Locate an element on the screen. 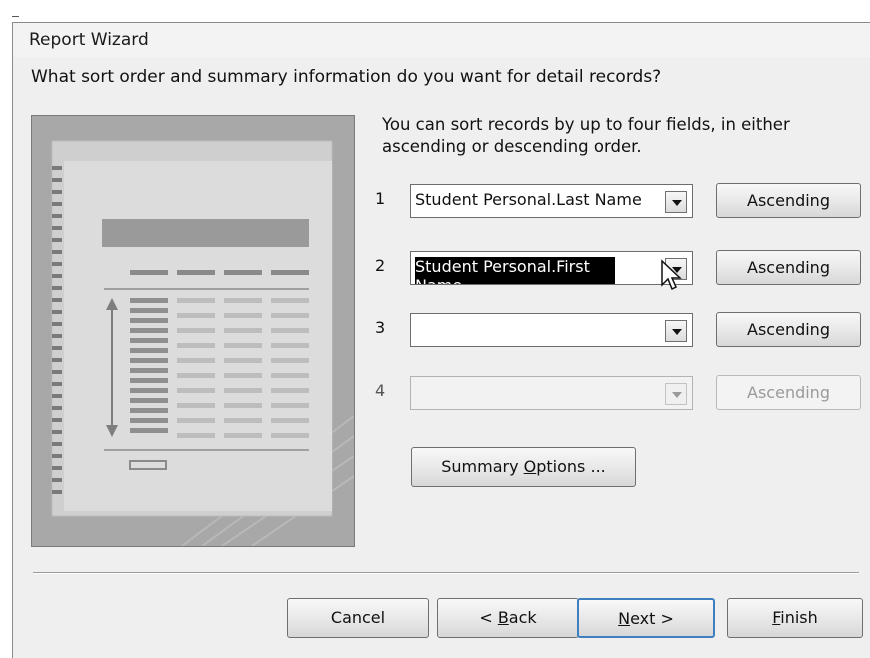  sort-row-number: 3 is located at coordinates (380, 327).